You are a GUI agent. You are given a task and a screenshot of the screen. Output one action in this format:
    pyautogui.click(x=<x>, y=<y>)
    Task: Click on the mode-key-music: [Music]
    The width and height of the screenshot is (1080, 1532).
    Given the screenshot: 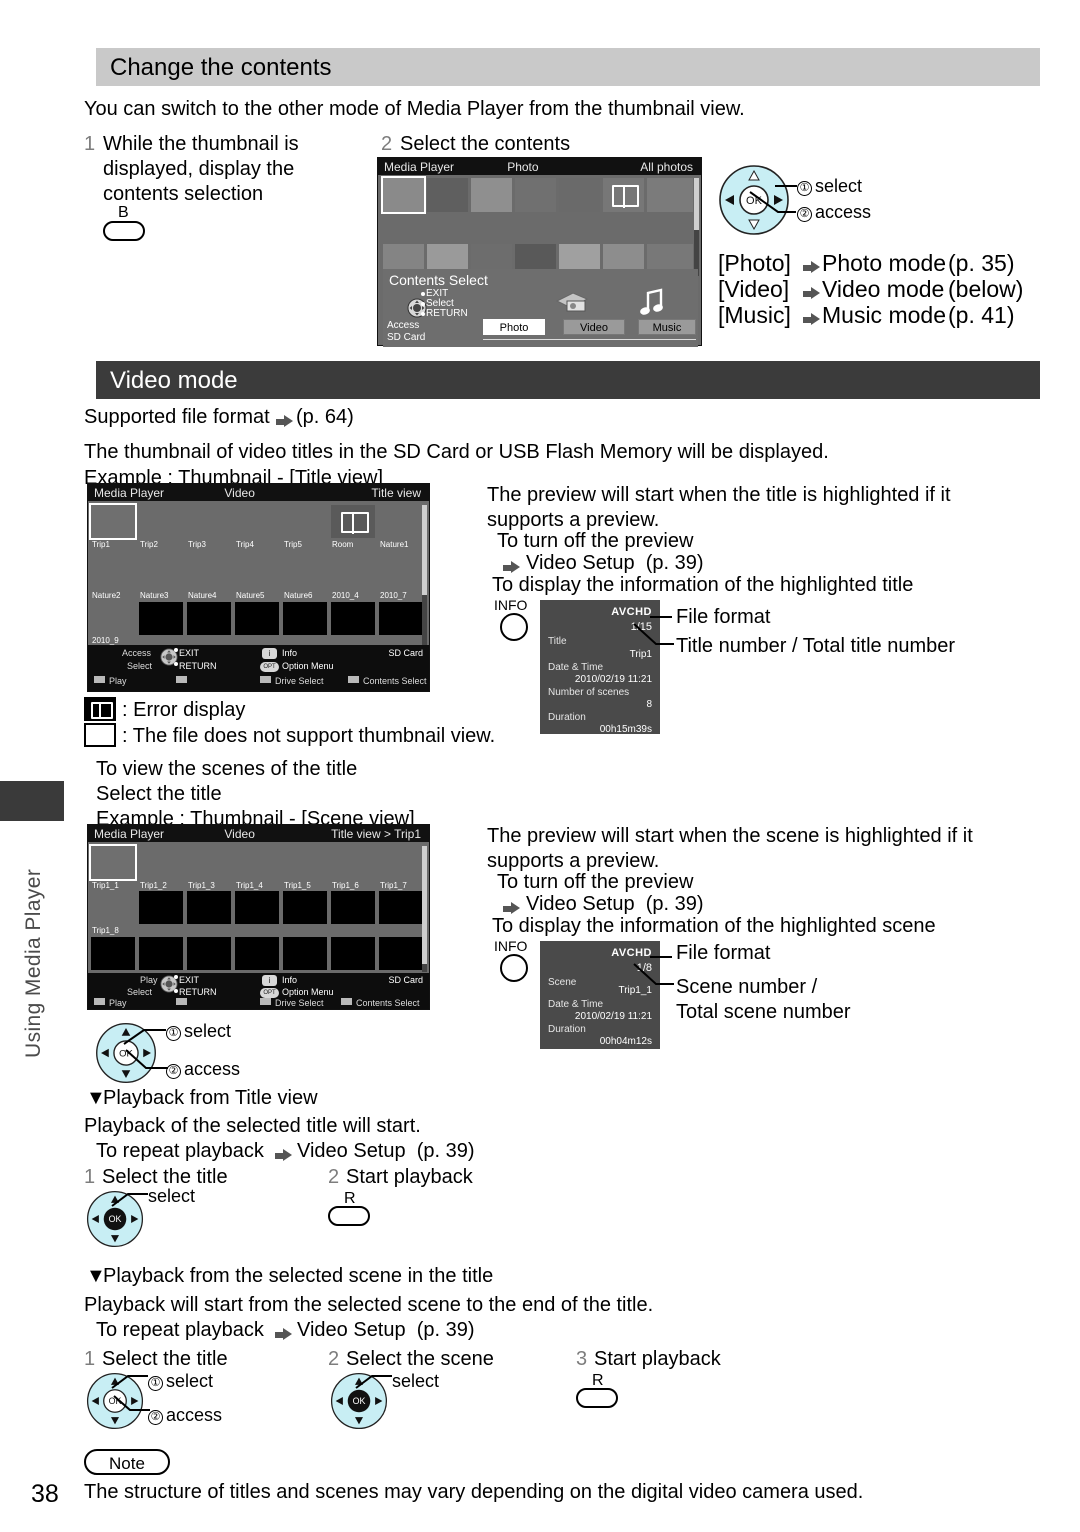 What is the action you would take?
    pyautogui.click(x=754, y=315)
    